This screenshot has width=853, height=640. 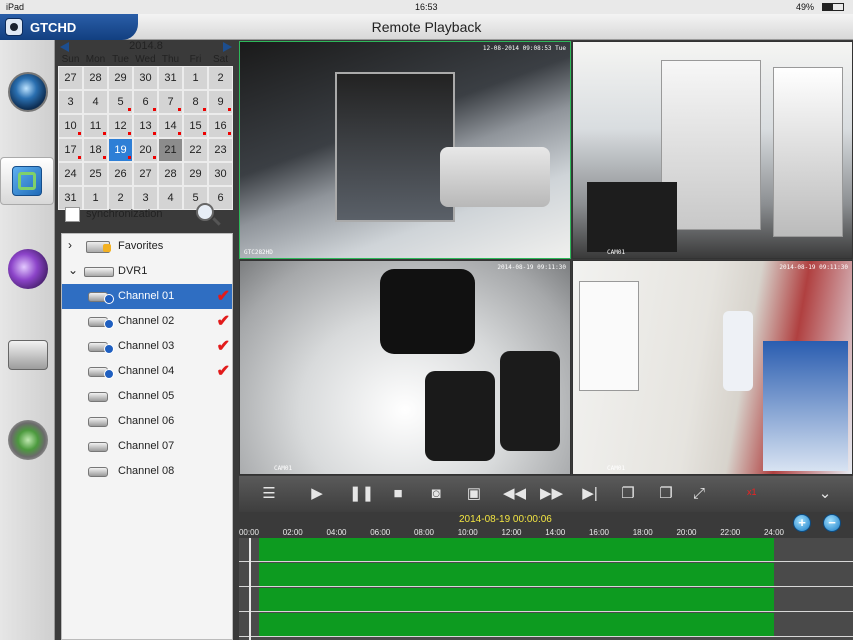 I want to click on calendar-day: 5, so click(x=120, y=102).